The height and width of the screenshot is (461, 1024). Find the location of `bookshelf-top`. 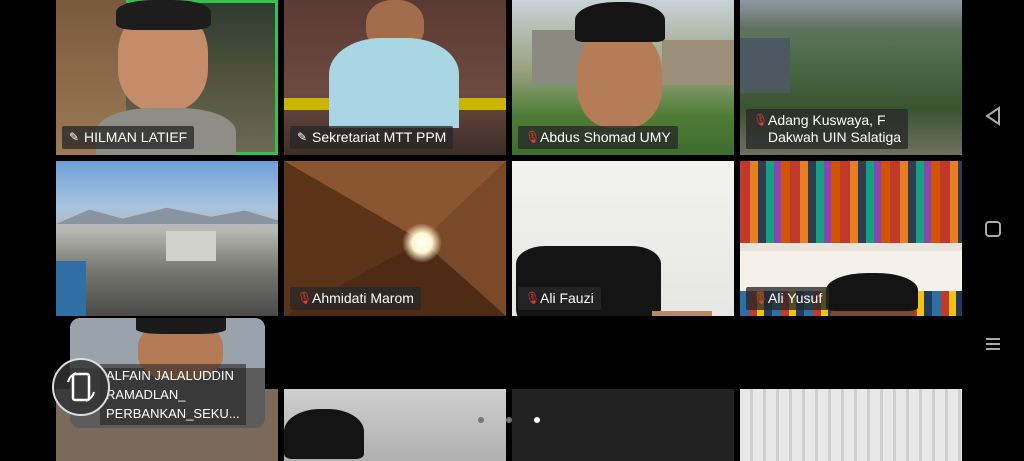

bookshelf-top is located at coordinates (851, 202).